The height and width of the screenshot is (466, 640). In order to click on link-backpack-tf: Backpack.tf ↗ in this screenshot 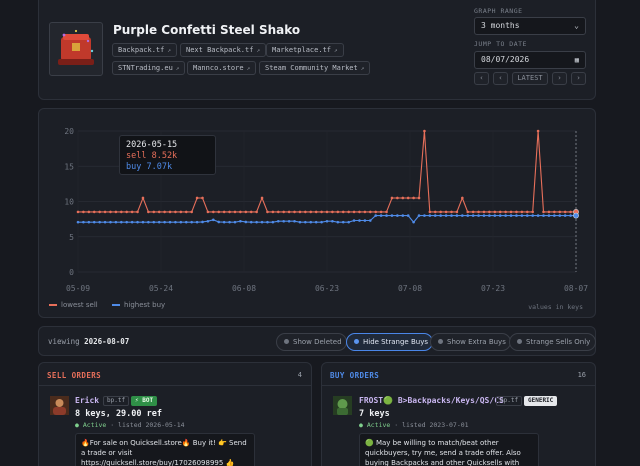, I will do `click(144, 50)`.